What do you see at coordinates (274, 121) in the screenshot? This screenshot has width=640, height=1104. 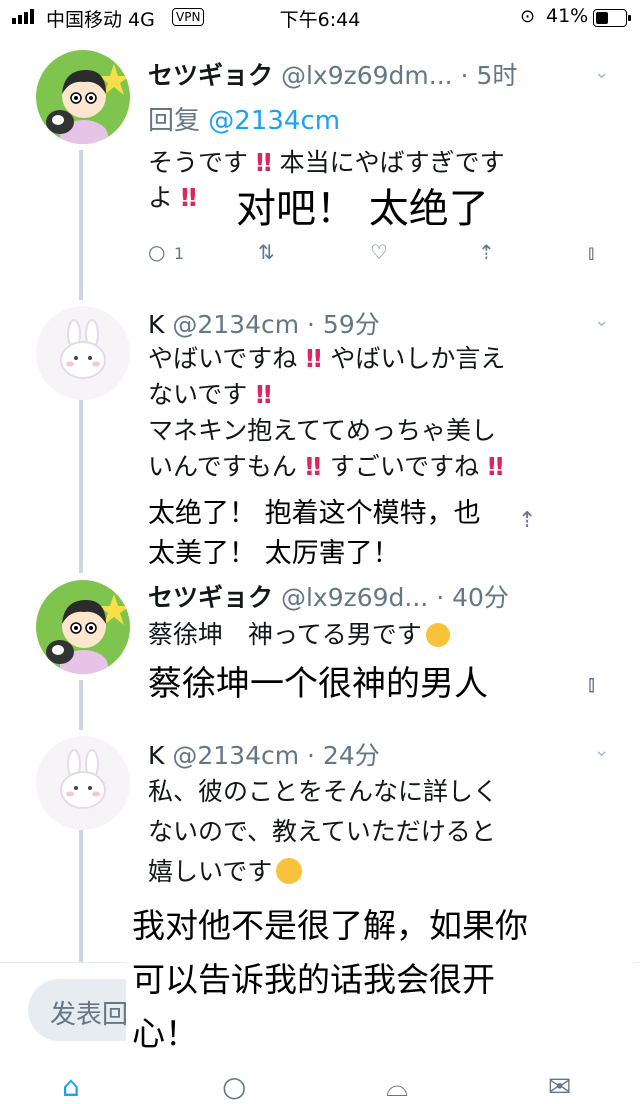 I see `reply-mention-link: @2134cm` at bounding box center [274, 121].